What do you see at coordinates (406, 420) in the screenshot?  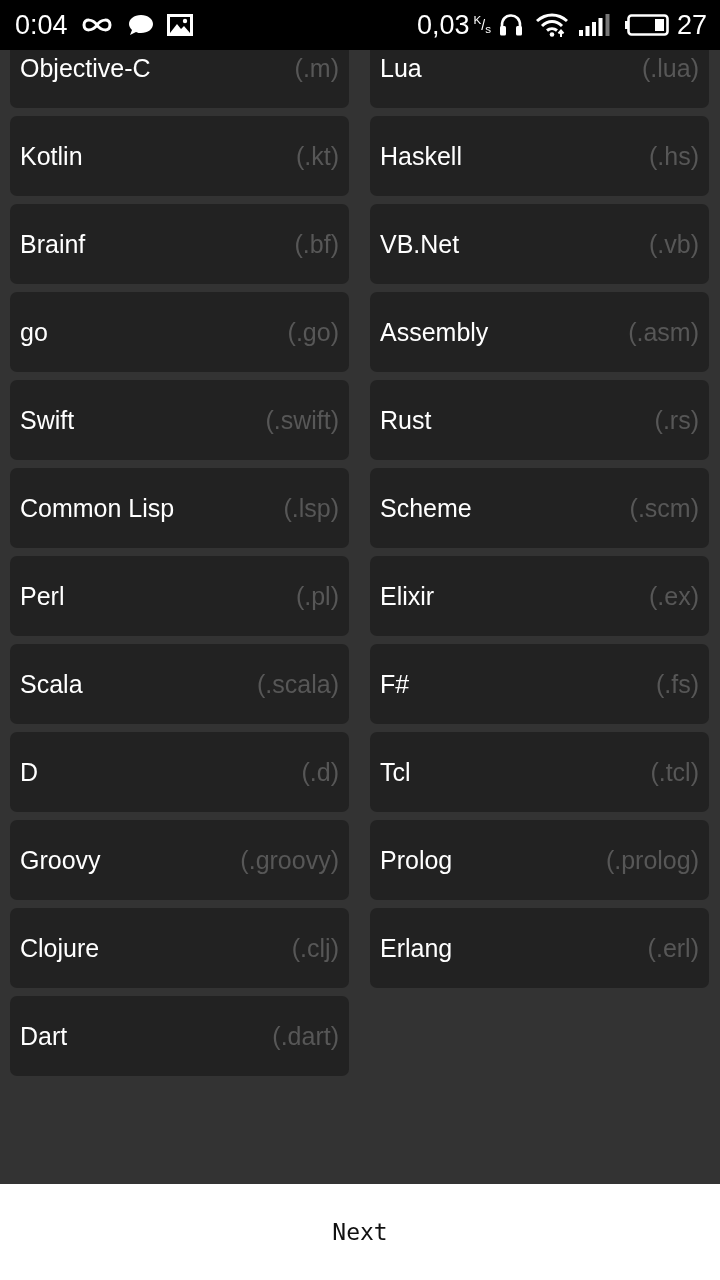 I see `language-name: Rust` at bounding box center [406, 420].